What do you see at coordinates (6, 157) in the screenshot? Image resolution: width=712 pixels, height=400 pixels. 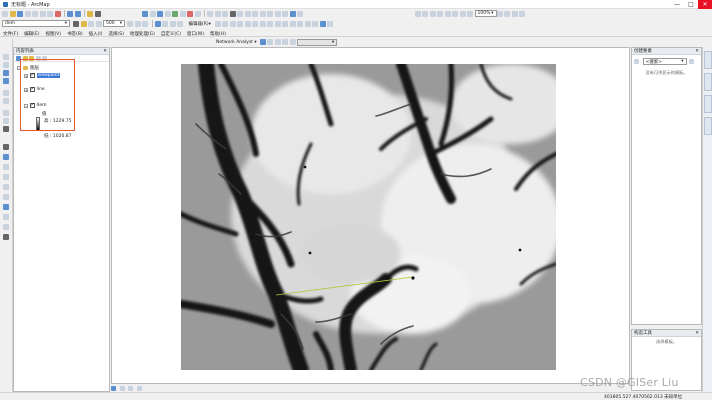 I see `globe-icon` at bounding box center [6, 157].